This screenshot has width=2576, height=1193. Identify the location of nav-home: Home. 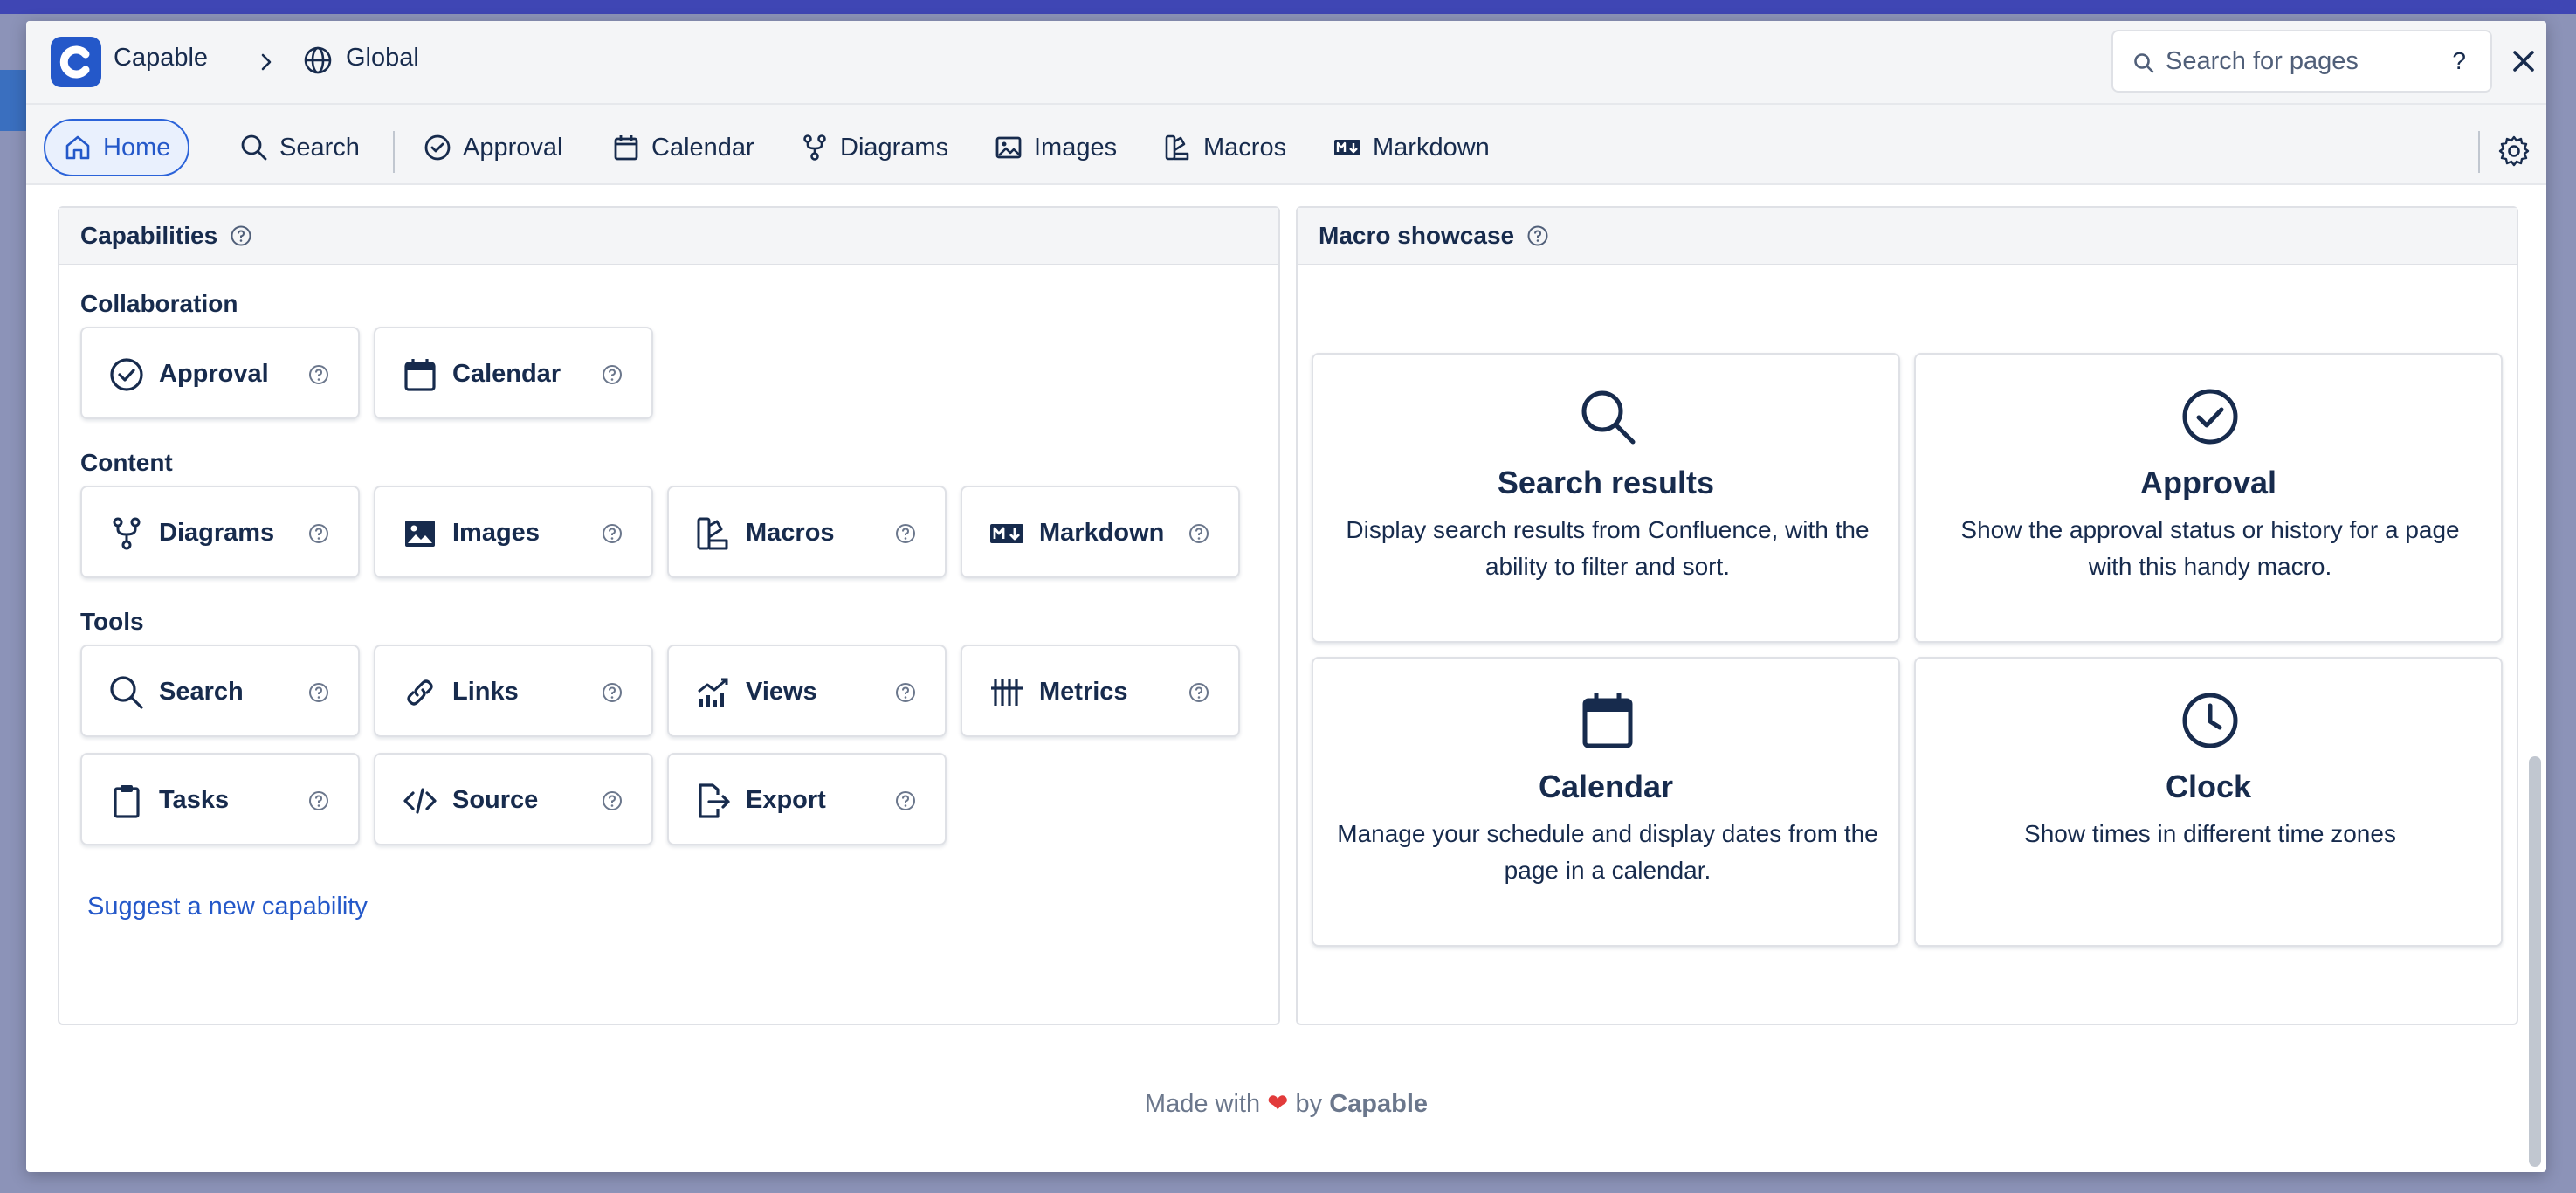
(117, 147).